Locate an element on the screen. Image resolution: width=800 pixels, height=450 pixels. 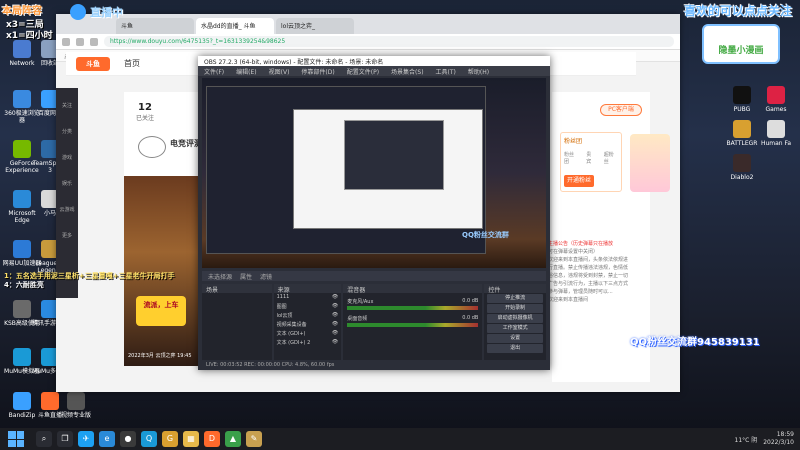
browser-tab: lol云顶之弈_ is located at coordinates (315, 26).